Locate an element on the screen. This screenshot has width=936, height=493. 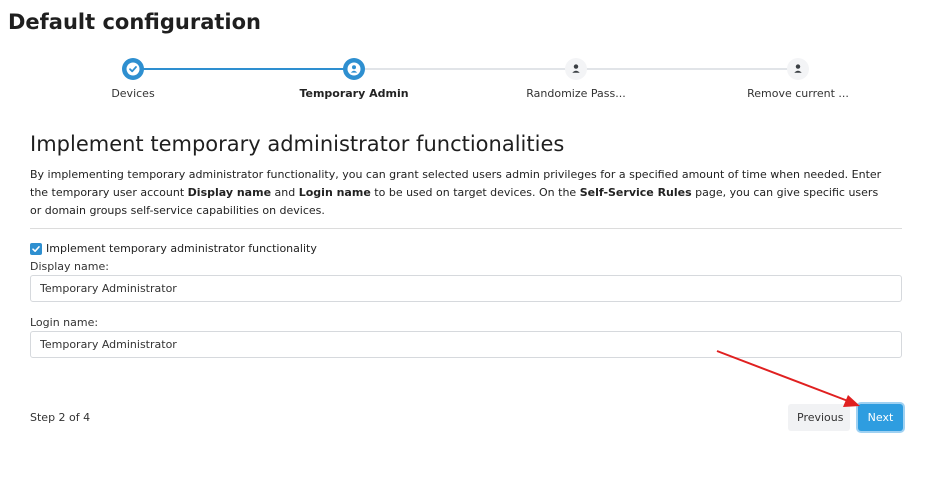
login-name-input is located at coordinates (466, 344).